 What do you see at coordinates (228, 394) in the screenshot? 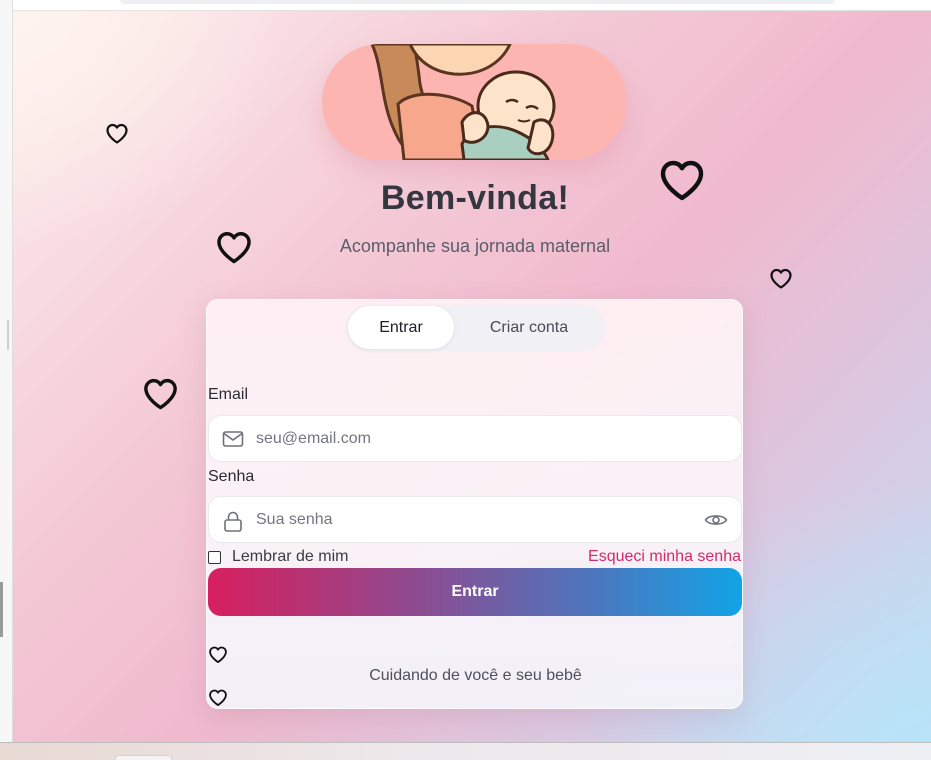
I see `email-label: Email` at bounding box center [228, 394].